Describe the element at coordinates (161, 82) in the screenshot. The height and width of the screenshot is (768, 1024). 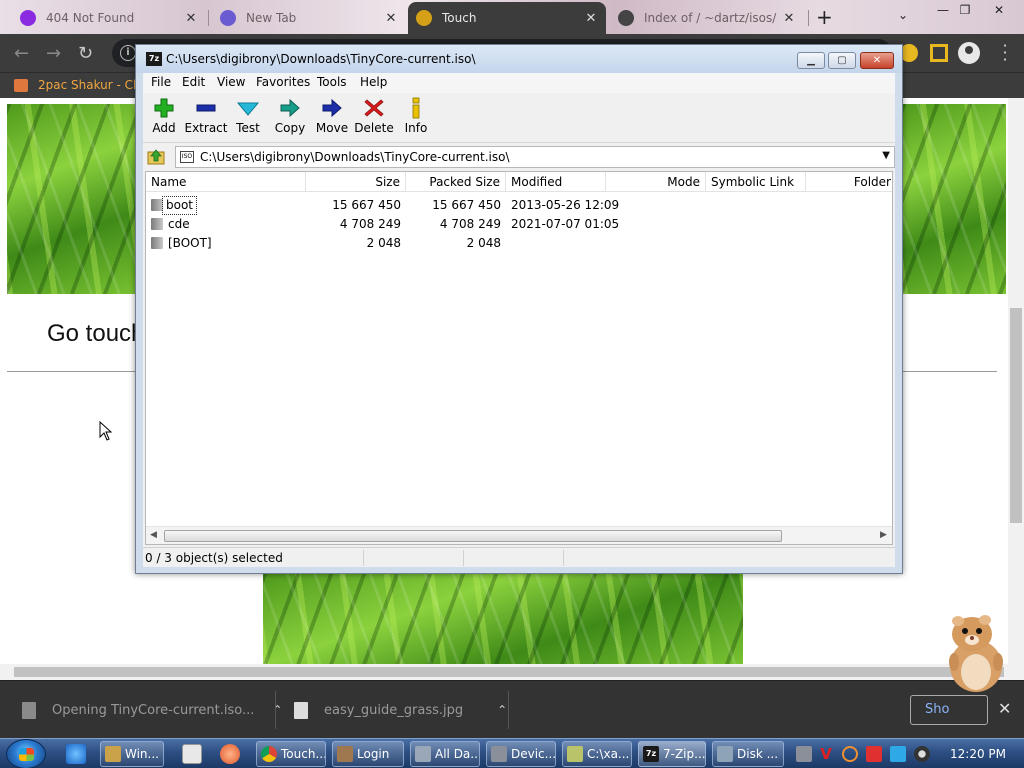
I see `menu-file: File` at that location.